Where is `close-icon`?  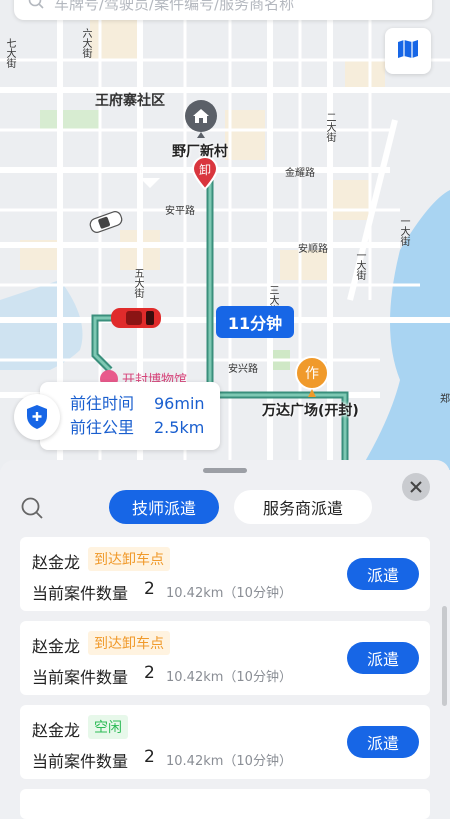
close-icon is located at coordinates (416, 487).